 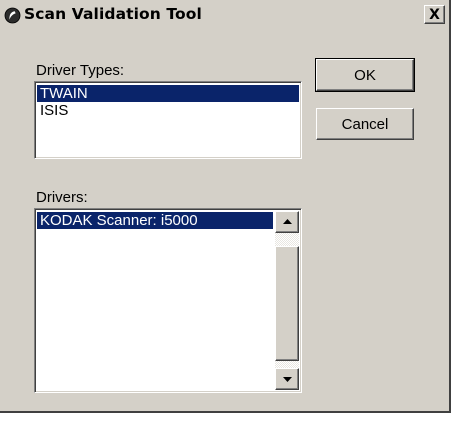 I want to click on arrow-down-icon, so click(x=287, y=379).